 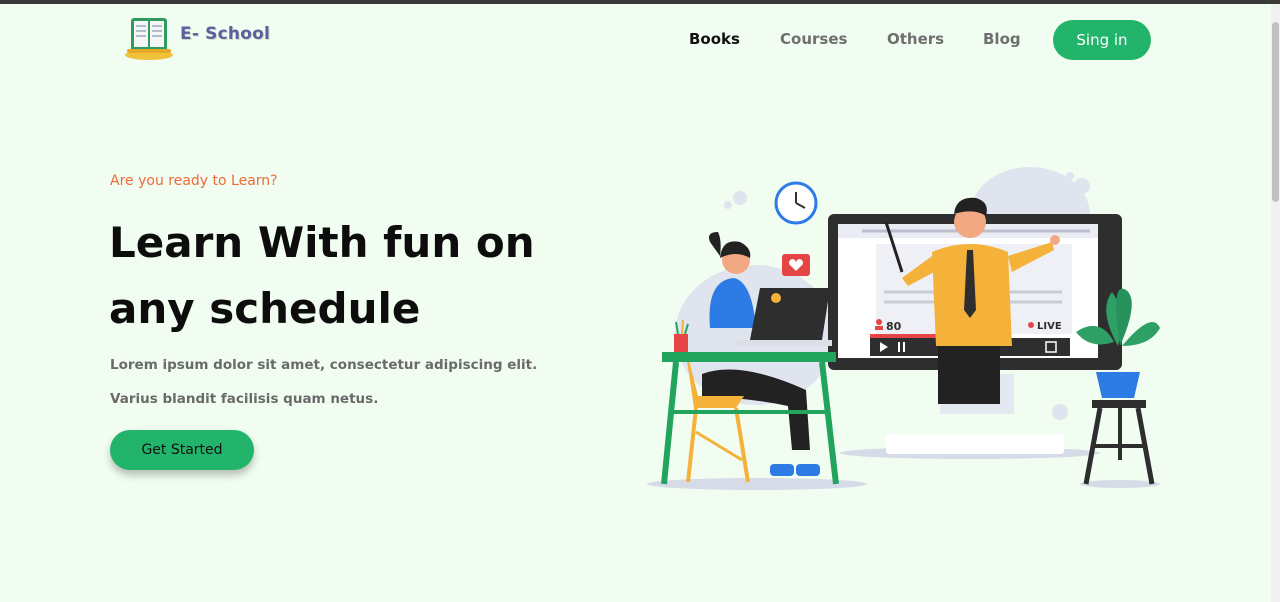 I want to click on hero-tagline: Are you ready to Learn?, so click(x=194, y=181).